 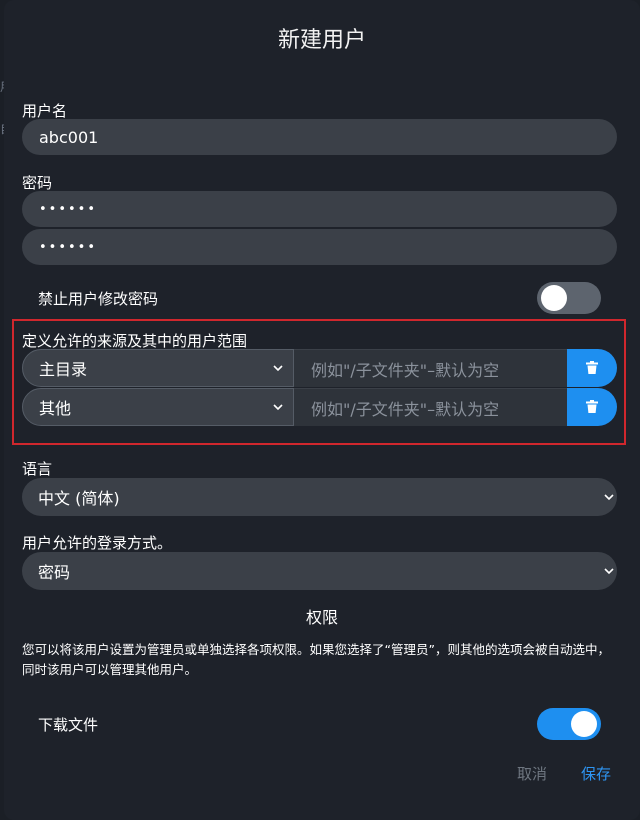 What do you see at coordinates (569, 724) in the screenshot?
I see `download-files-toggle` at bounding box center [569, 724].